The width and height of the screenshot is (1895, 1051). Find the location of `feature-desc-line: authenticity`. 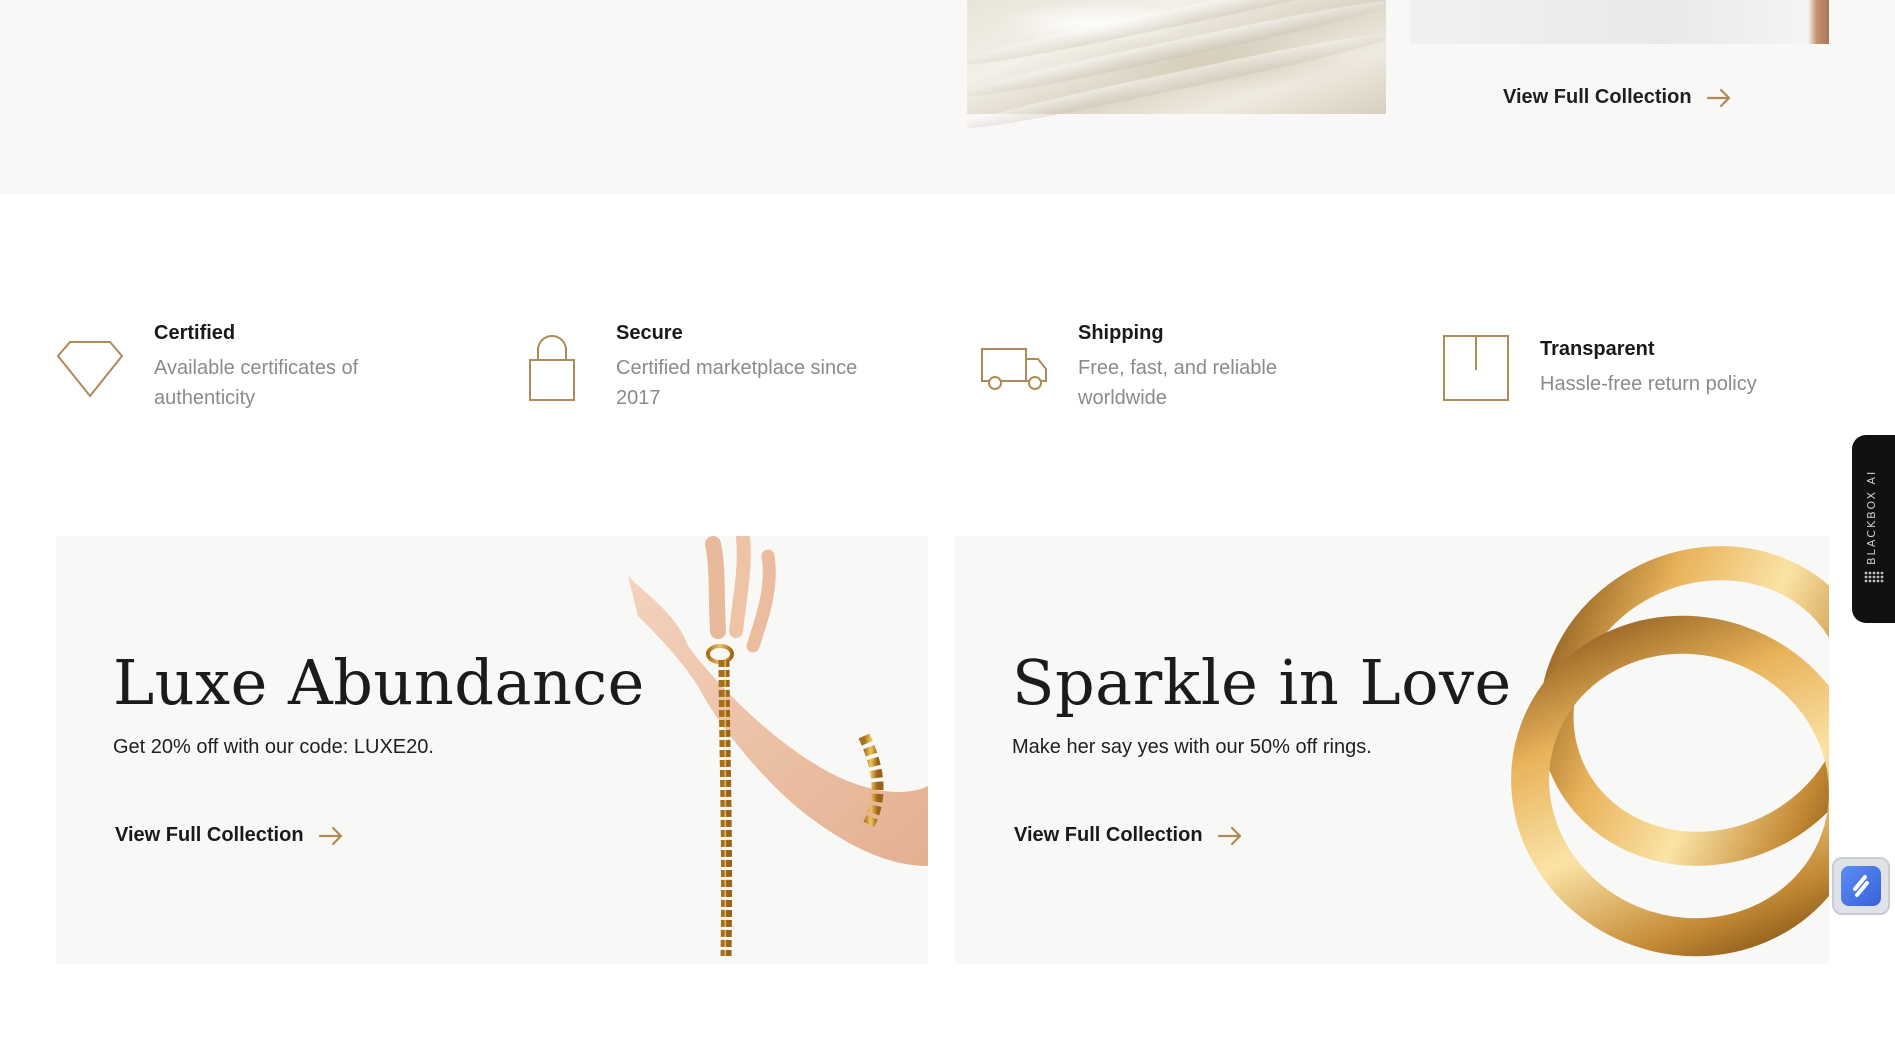

feature-desc-line: authenticity is located at coordinates (205, 398).